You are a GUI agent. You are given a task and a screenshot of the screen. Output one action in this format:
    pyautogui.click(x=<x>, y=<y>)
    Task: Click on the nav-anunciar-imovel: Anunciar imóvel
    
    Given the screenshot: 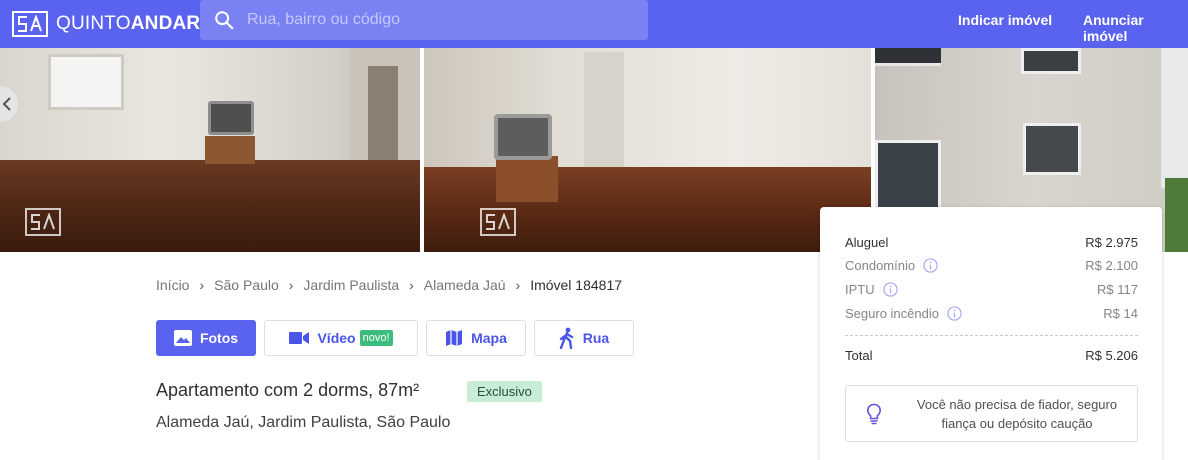 What is the action you would take?
    pyautogui.click(x=1135, y=28)
    